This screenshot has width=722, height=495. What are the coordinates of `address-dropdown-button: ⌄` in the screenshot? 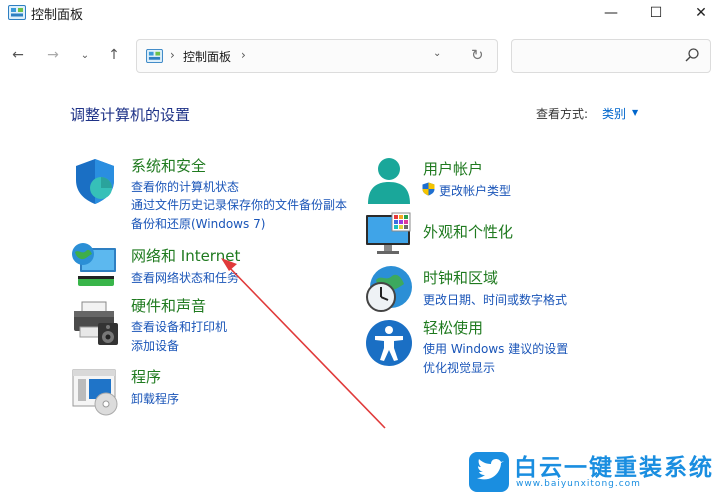 It's located at (437, 53).